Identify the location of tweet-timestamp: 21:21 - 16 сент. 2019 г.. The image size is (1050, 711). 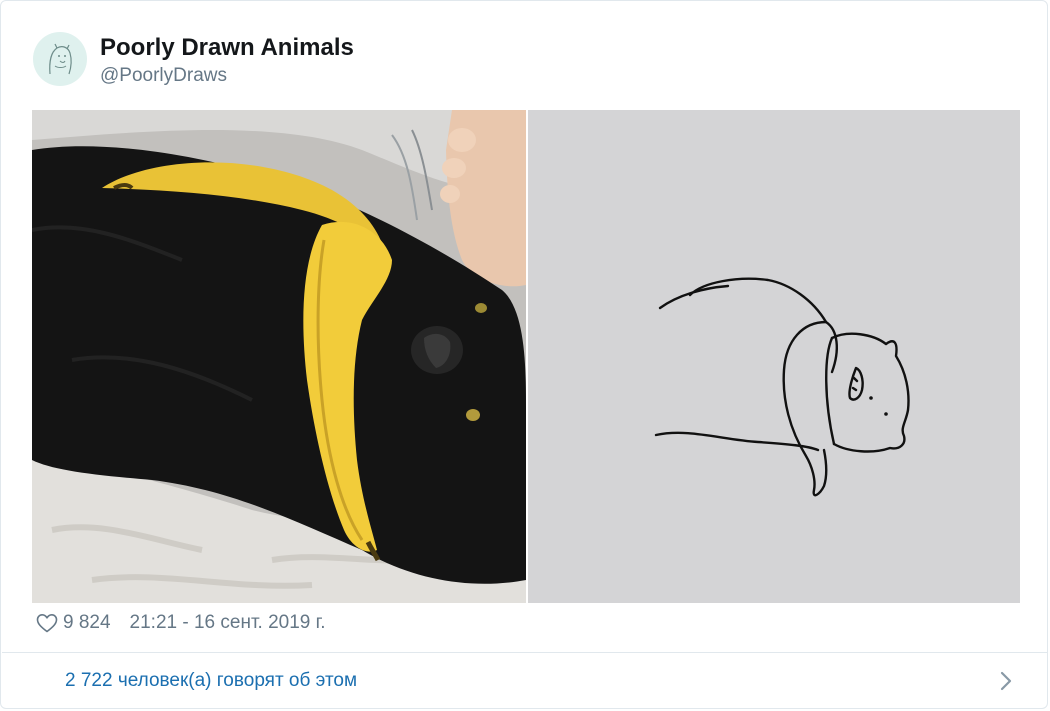
(228, 623).